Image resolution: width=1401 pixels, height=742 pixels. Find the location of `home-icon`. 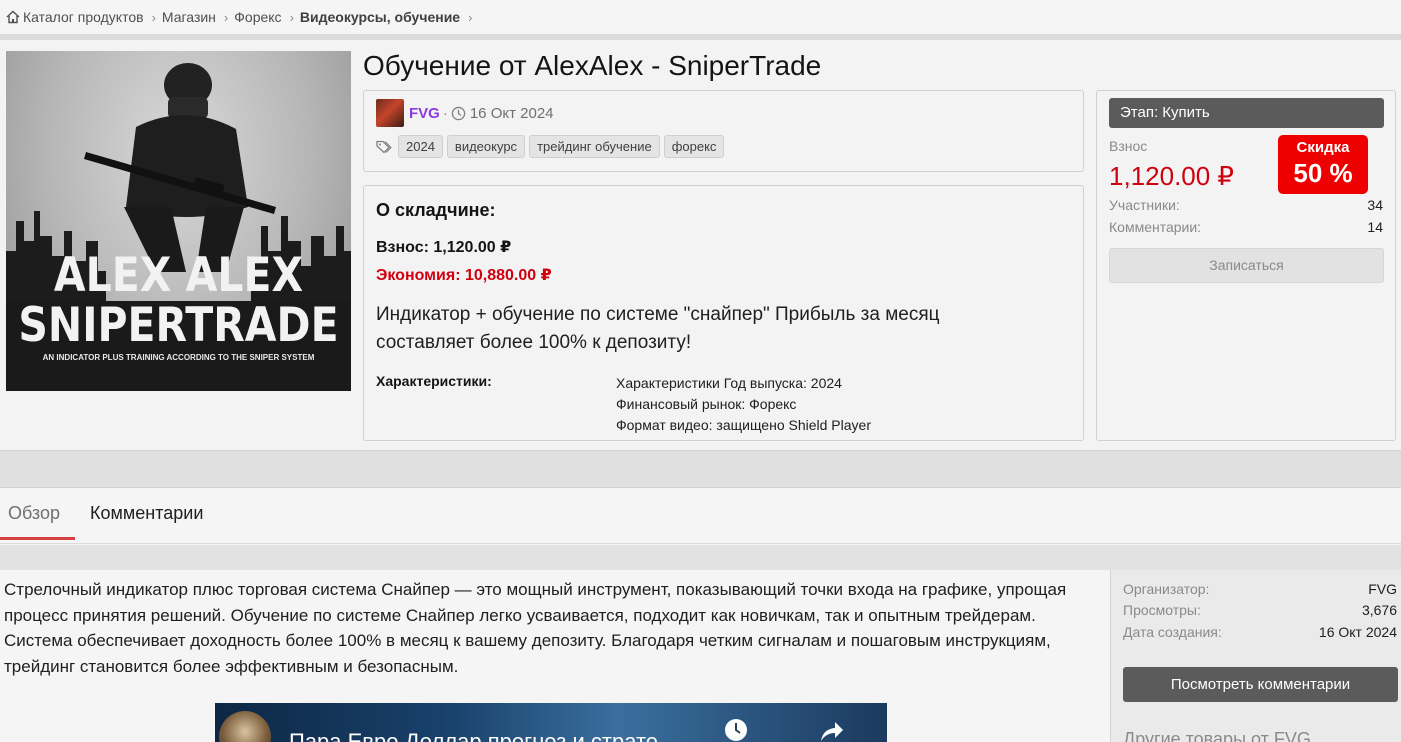

home-icon is located at coordinates (13, 17).